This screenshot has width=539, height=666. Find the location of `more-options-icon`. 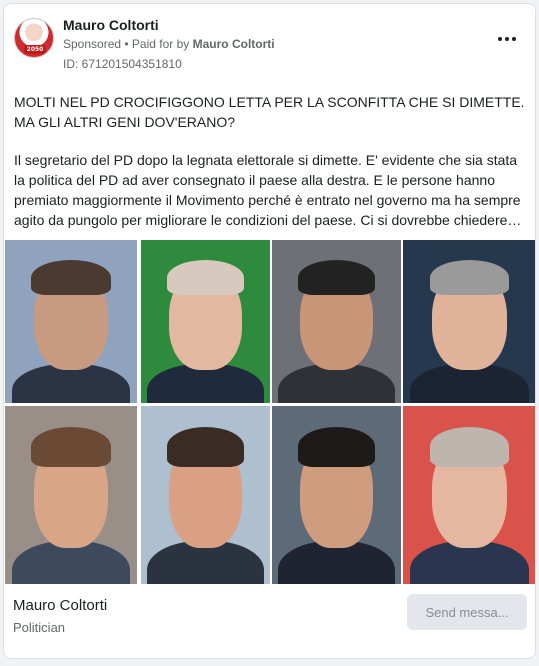

more-options-icon is located at coordinates (507, 39).